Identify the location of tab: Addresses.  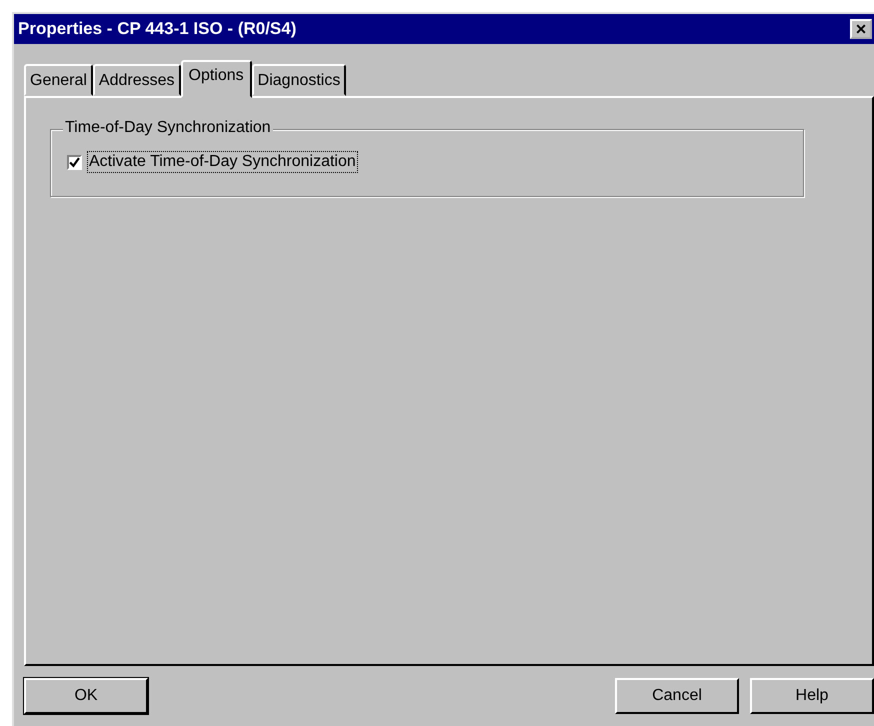
(136, 80).